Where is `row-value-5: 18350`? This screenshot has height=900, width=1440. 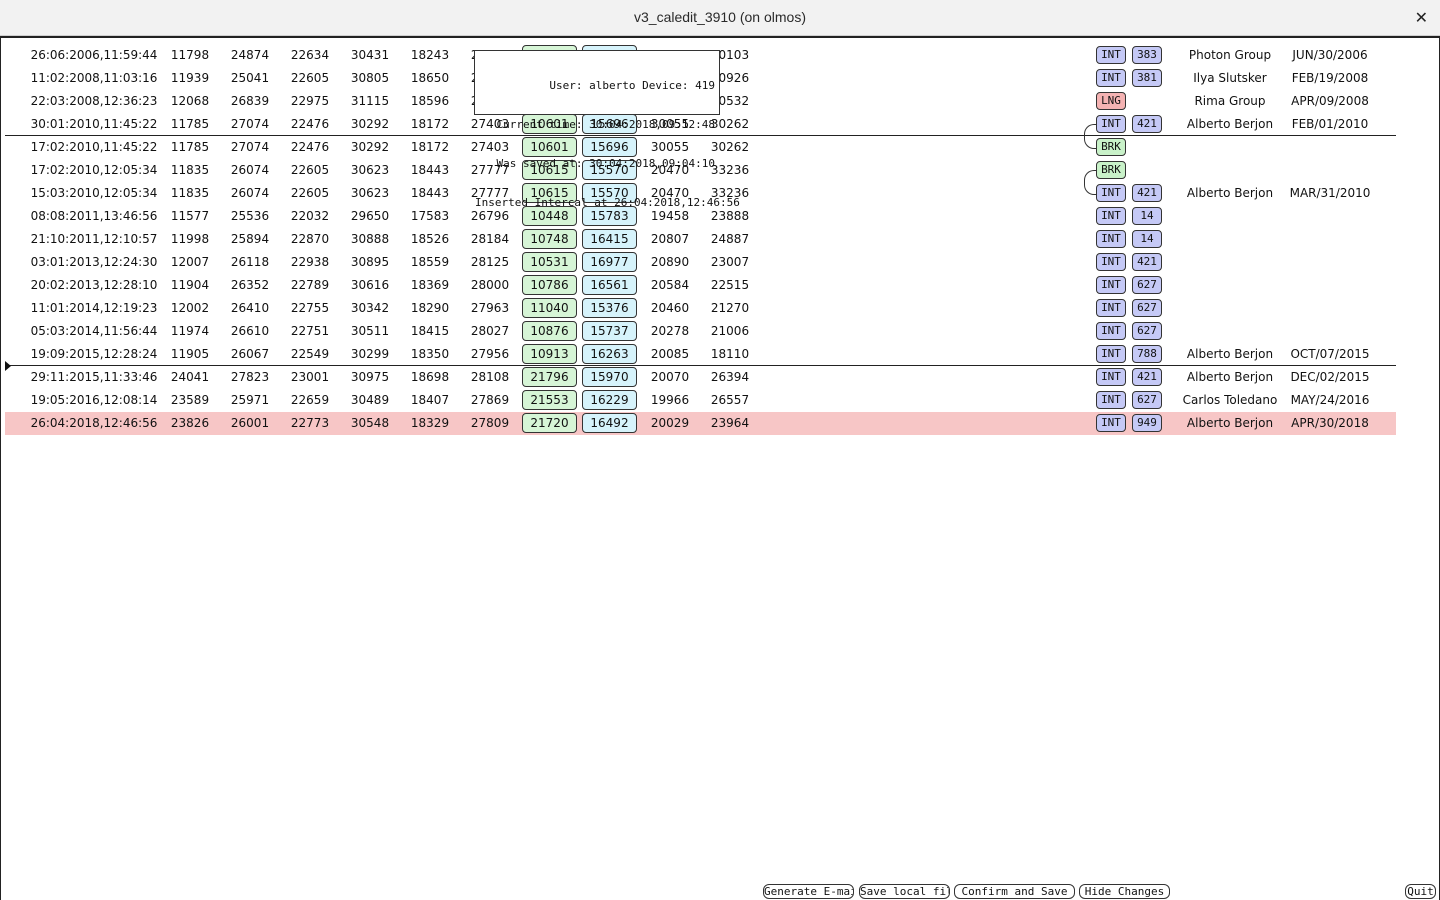
row-value-5: 18350 is located at coordinates (430, 354).